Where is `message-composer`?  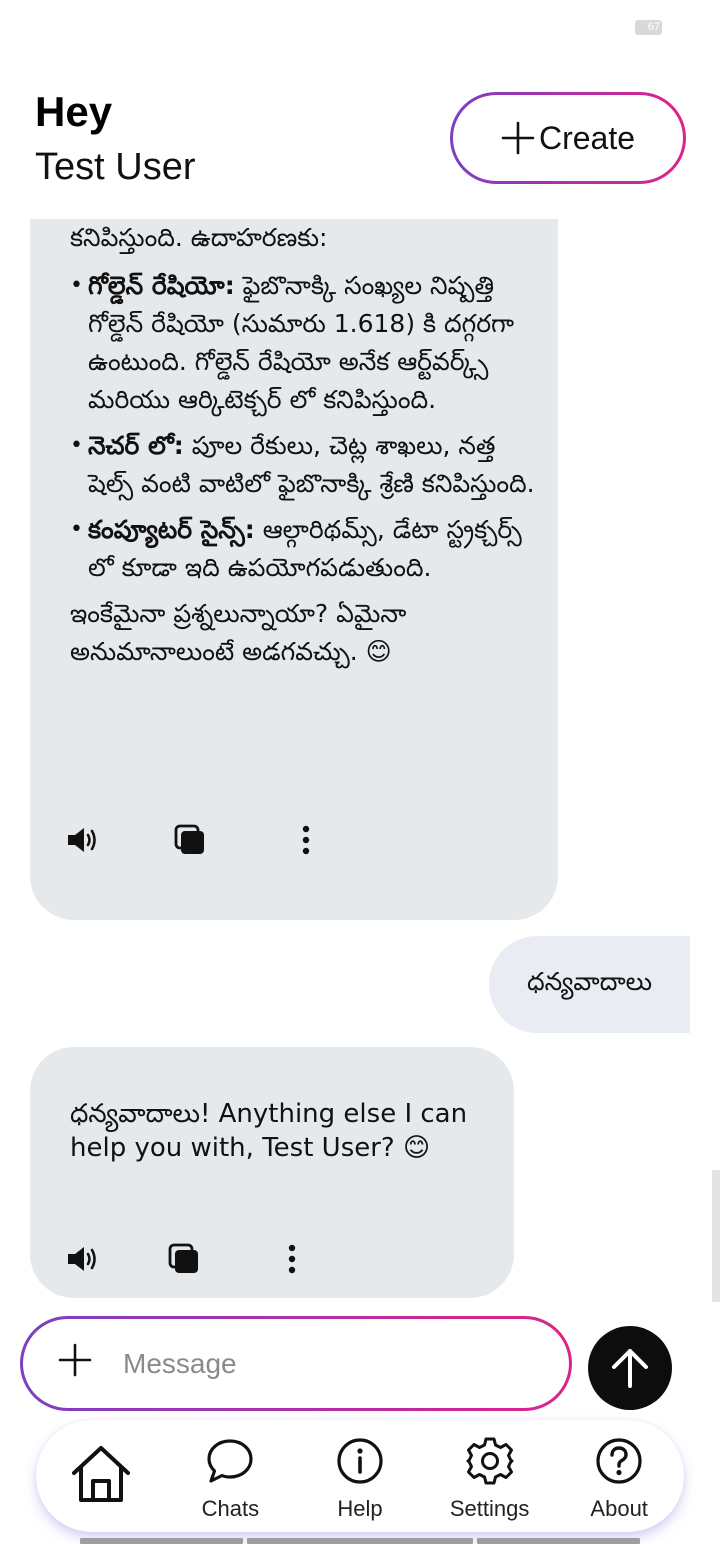 message-composer is located at coordinates (296, 1363).